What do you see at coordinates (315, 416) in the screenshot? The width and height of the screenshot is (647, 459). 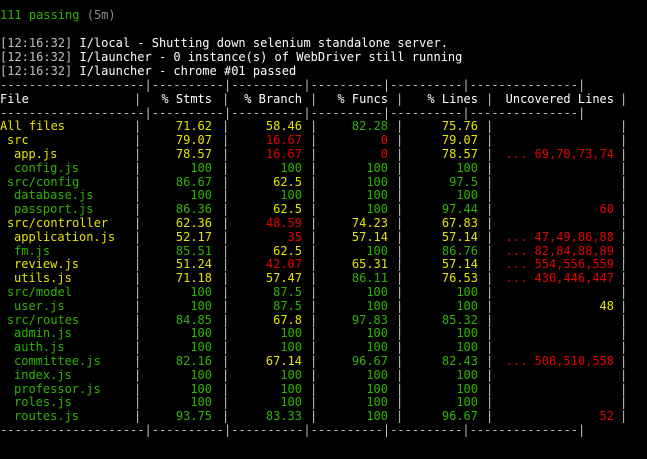 I see `table-row: routes.js | 93.75 | 83.33 | 100 | 96.67 | 52 |` at bounding box center [315, 416].